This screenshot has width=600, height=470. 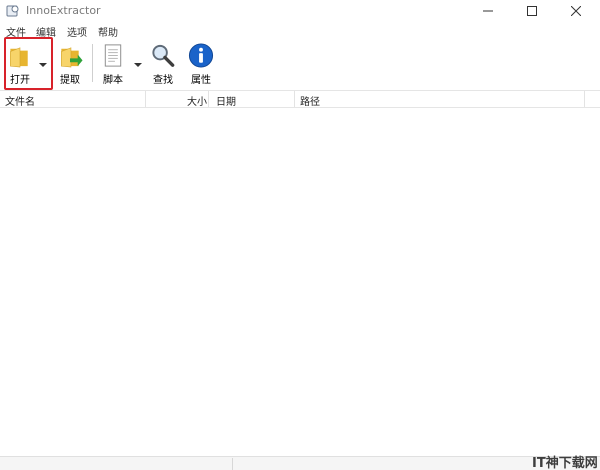 I want to click on column-header-size: 大小, so click(x=197, y=100).